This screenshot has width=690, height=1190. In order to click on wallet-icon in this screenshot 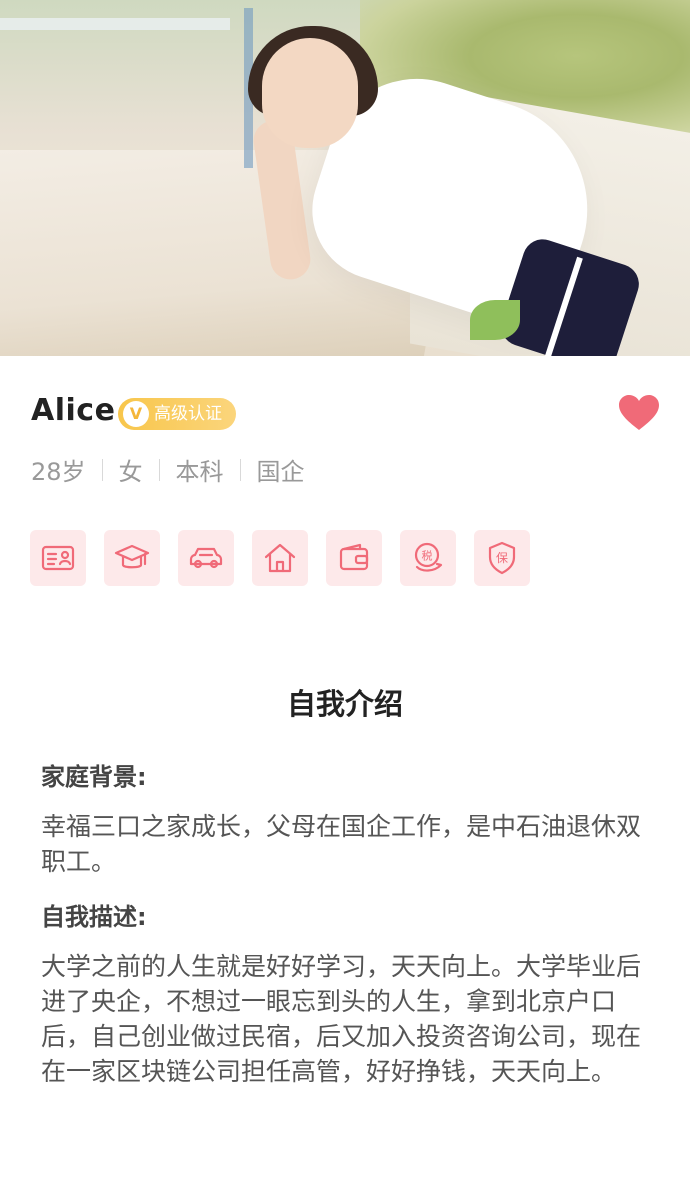, I will do `click(354, 557)`.